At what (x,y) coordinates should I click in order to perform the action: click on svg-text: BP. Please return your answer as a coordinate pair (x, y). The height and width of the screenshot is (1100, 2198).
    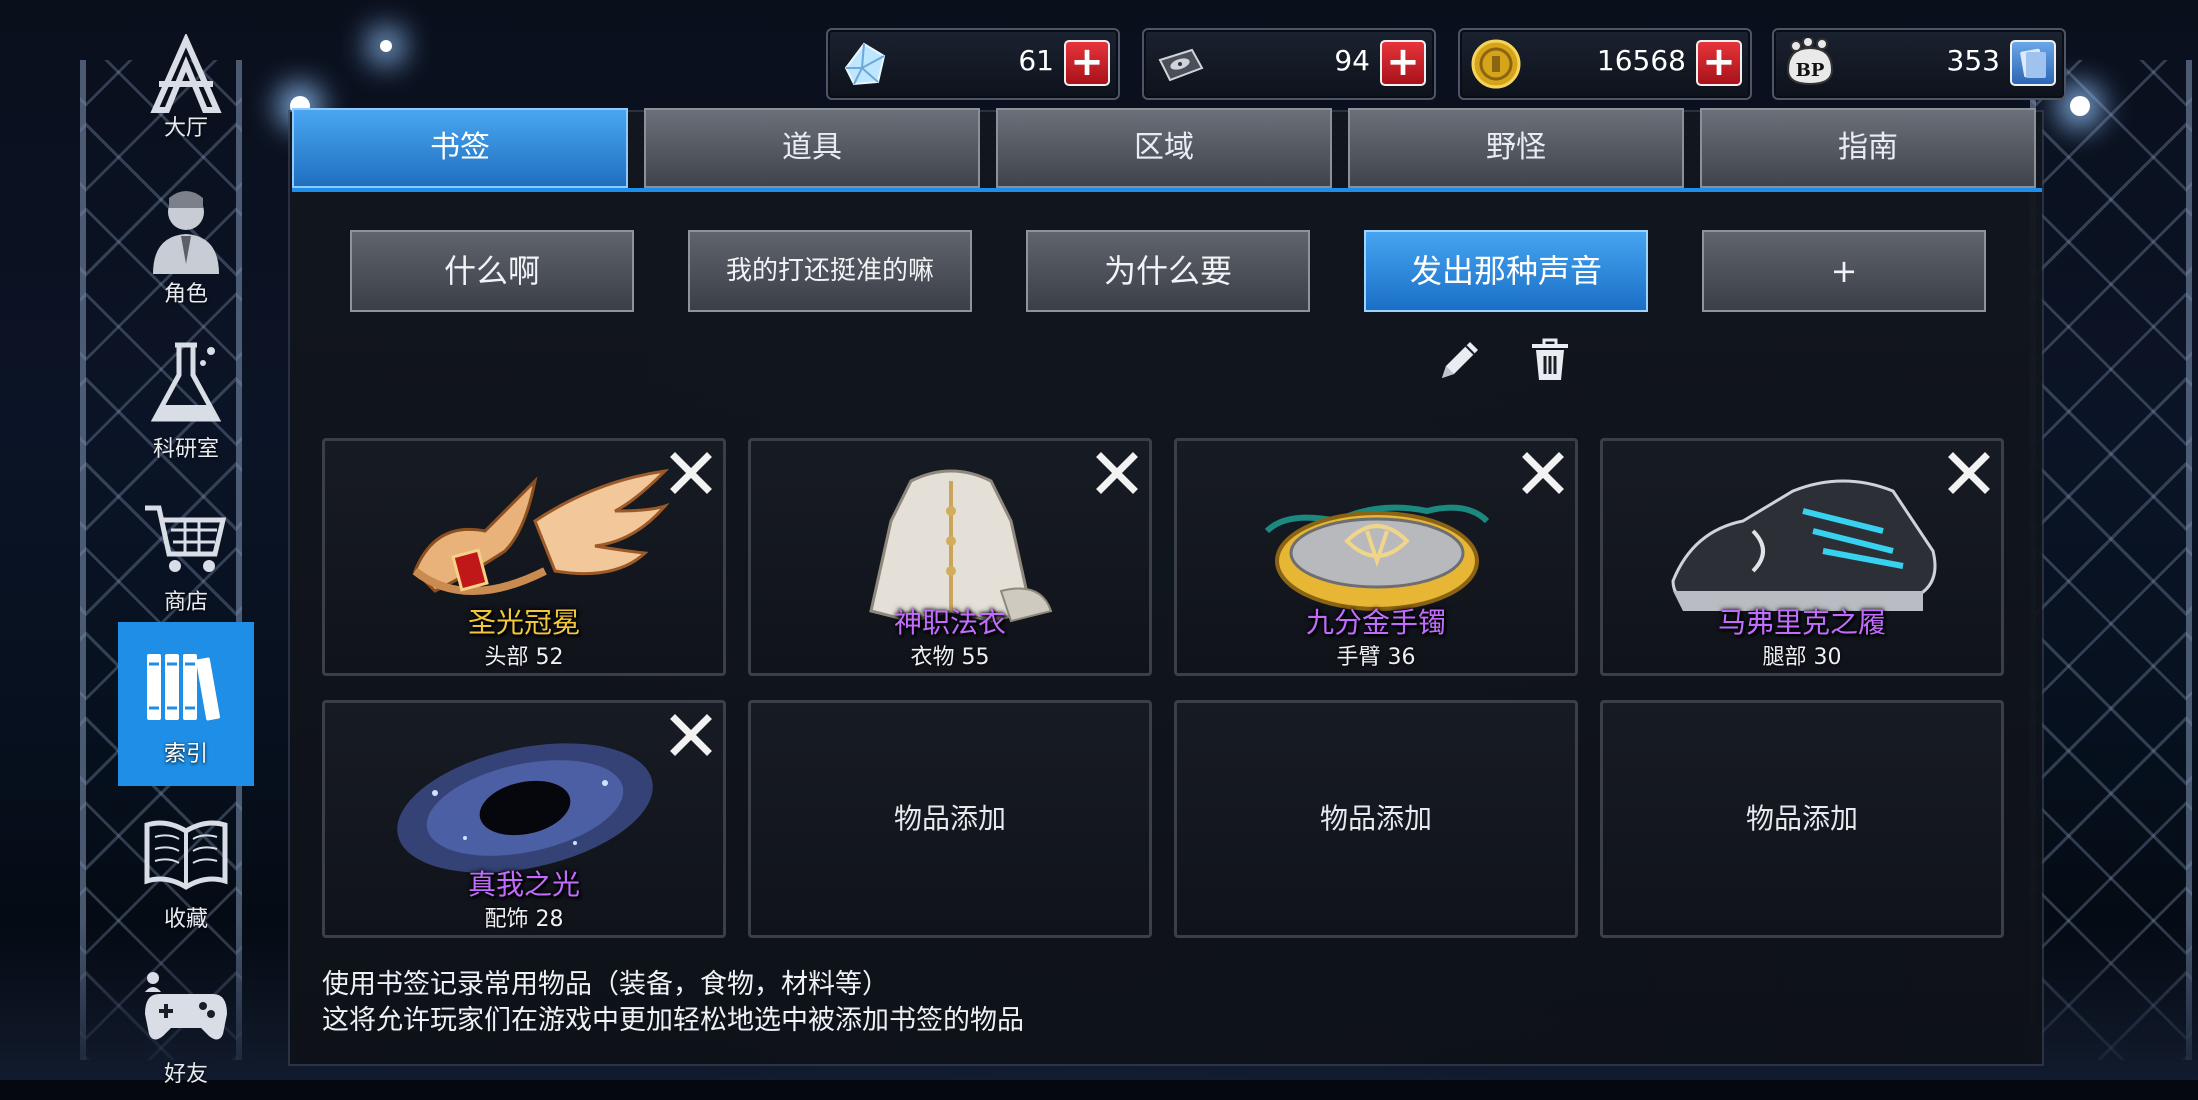
    Looking at the image, I should click on (1810, 70).